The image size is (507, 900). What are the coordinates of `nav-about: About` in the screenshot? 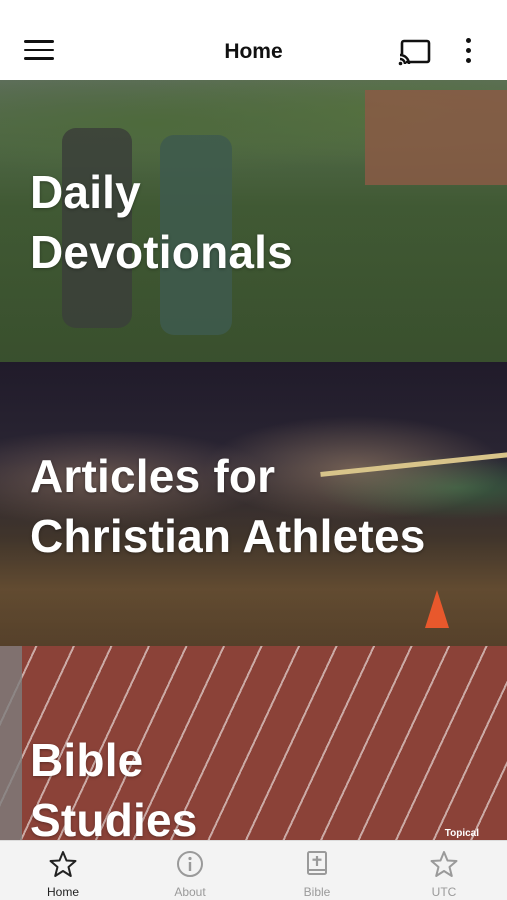 It's located at (190, 870).